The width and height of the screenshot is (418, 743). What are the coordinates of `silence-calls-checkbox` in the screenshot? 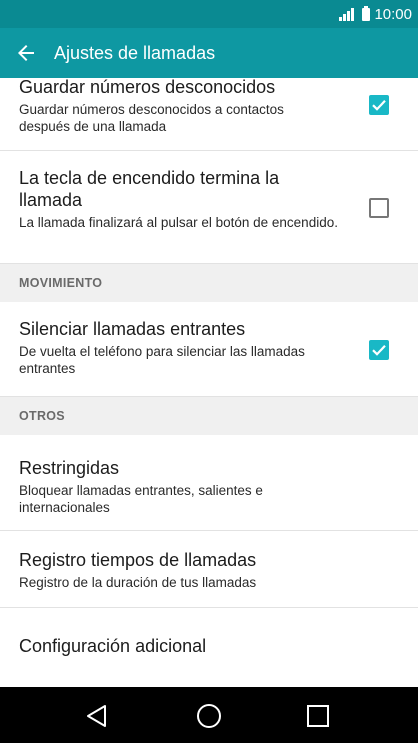 It's located at (379, 350).